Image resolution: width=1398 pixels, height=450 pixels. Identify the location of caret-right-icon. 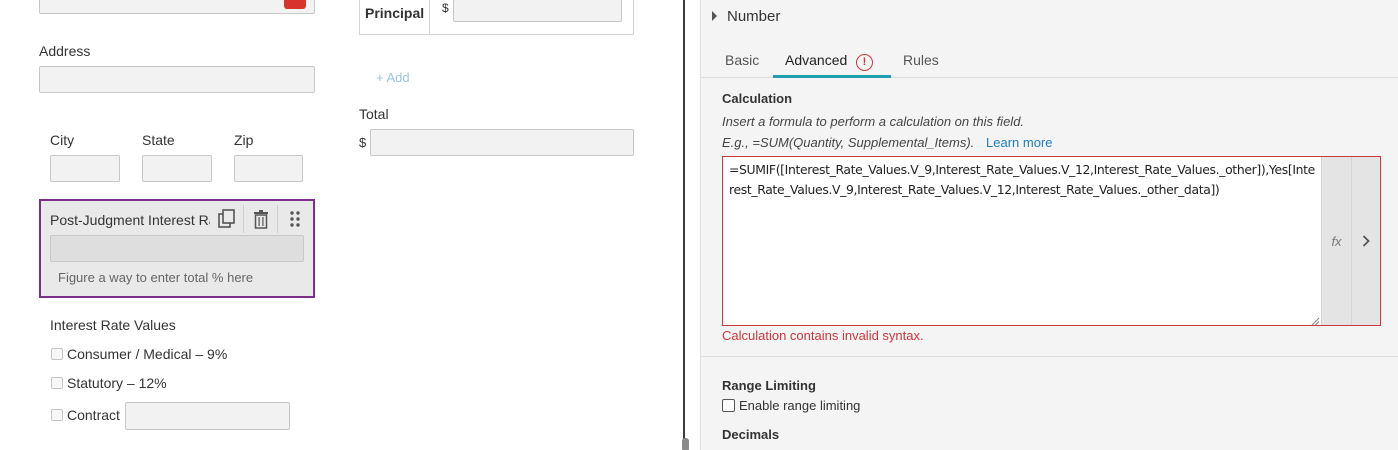
(715, 18).